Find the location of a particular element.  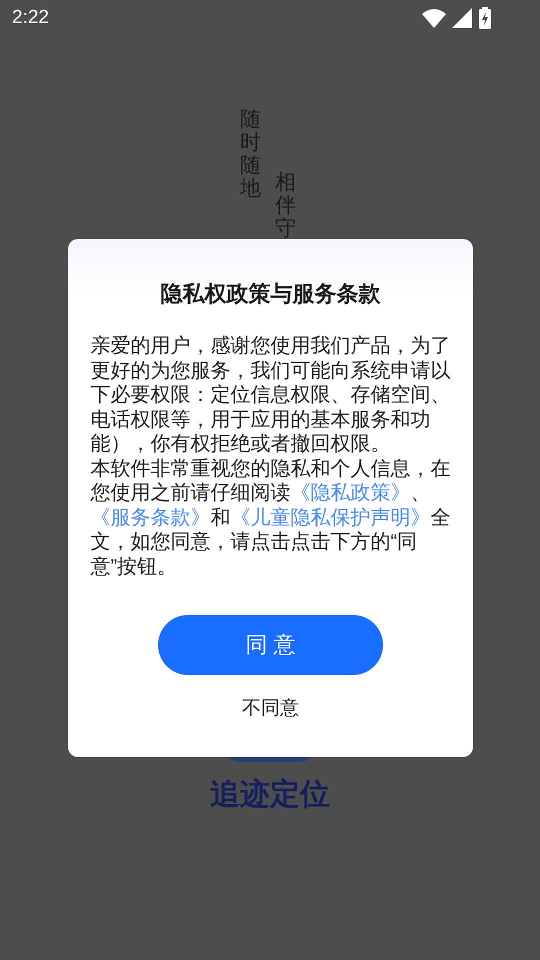

dialog-paragraph: 亲爱的用户，感谢您使用我们产品，为了更好的为您服务，我们可能向系统申请以下必要权限：定位信息权限、存储空间、电话权限等，用于应用的基本服务和功能），你有权拒绝或者撤回权限。 is located at coordinates (270, 395).